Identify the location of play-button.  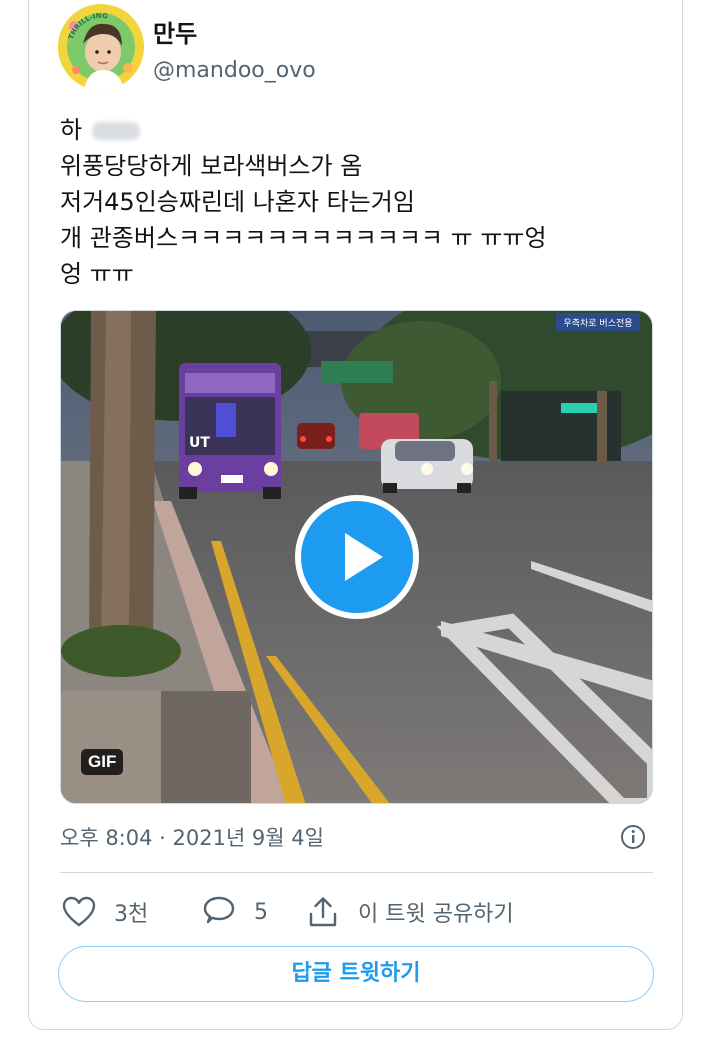
(357, 557).